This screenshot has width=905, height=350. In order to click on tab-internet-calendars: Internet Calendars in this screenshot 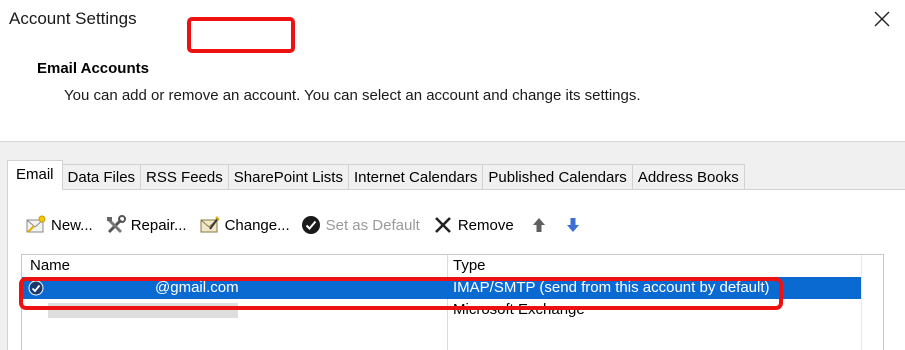, I will do `click(415, 177)`.